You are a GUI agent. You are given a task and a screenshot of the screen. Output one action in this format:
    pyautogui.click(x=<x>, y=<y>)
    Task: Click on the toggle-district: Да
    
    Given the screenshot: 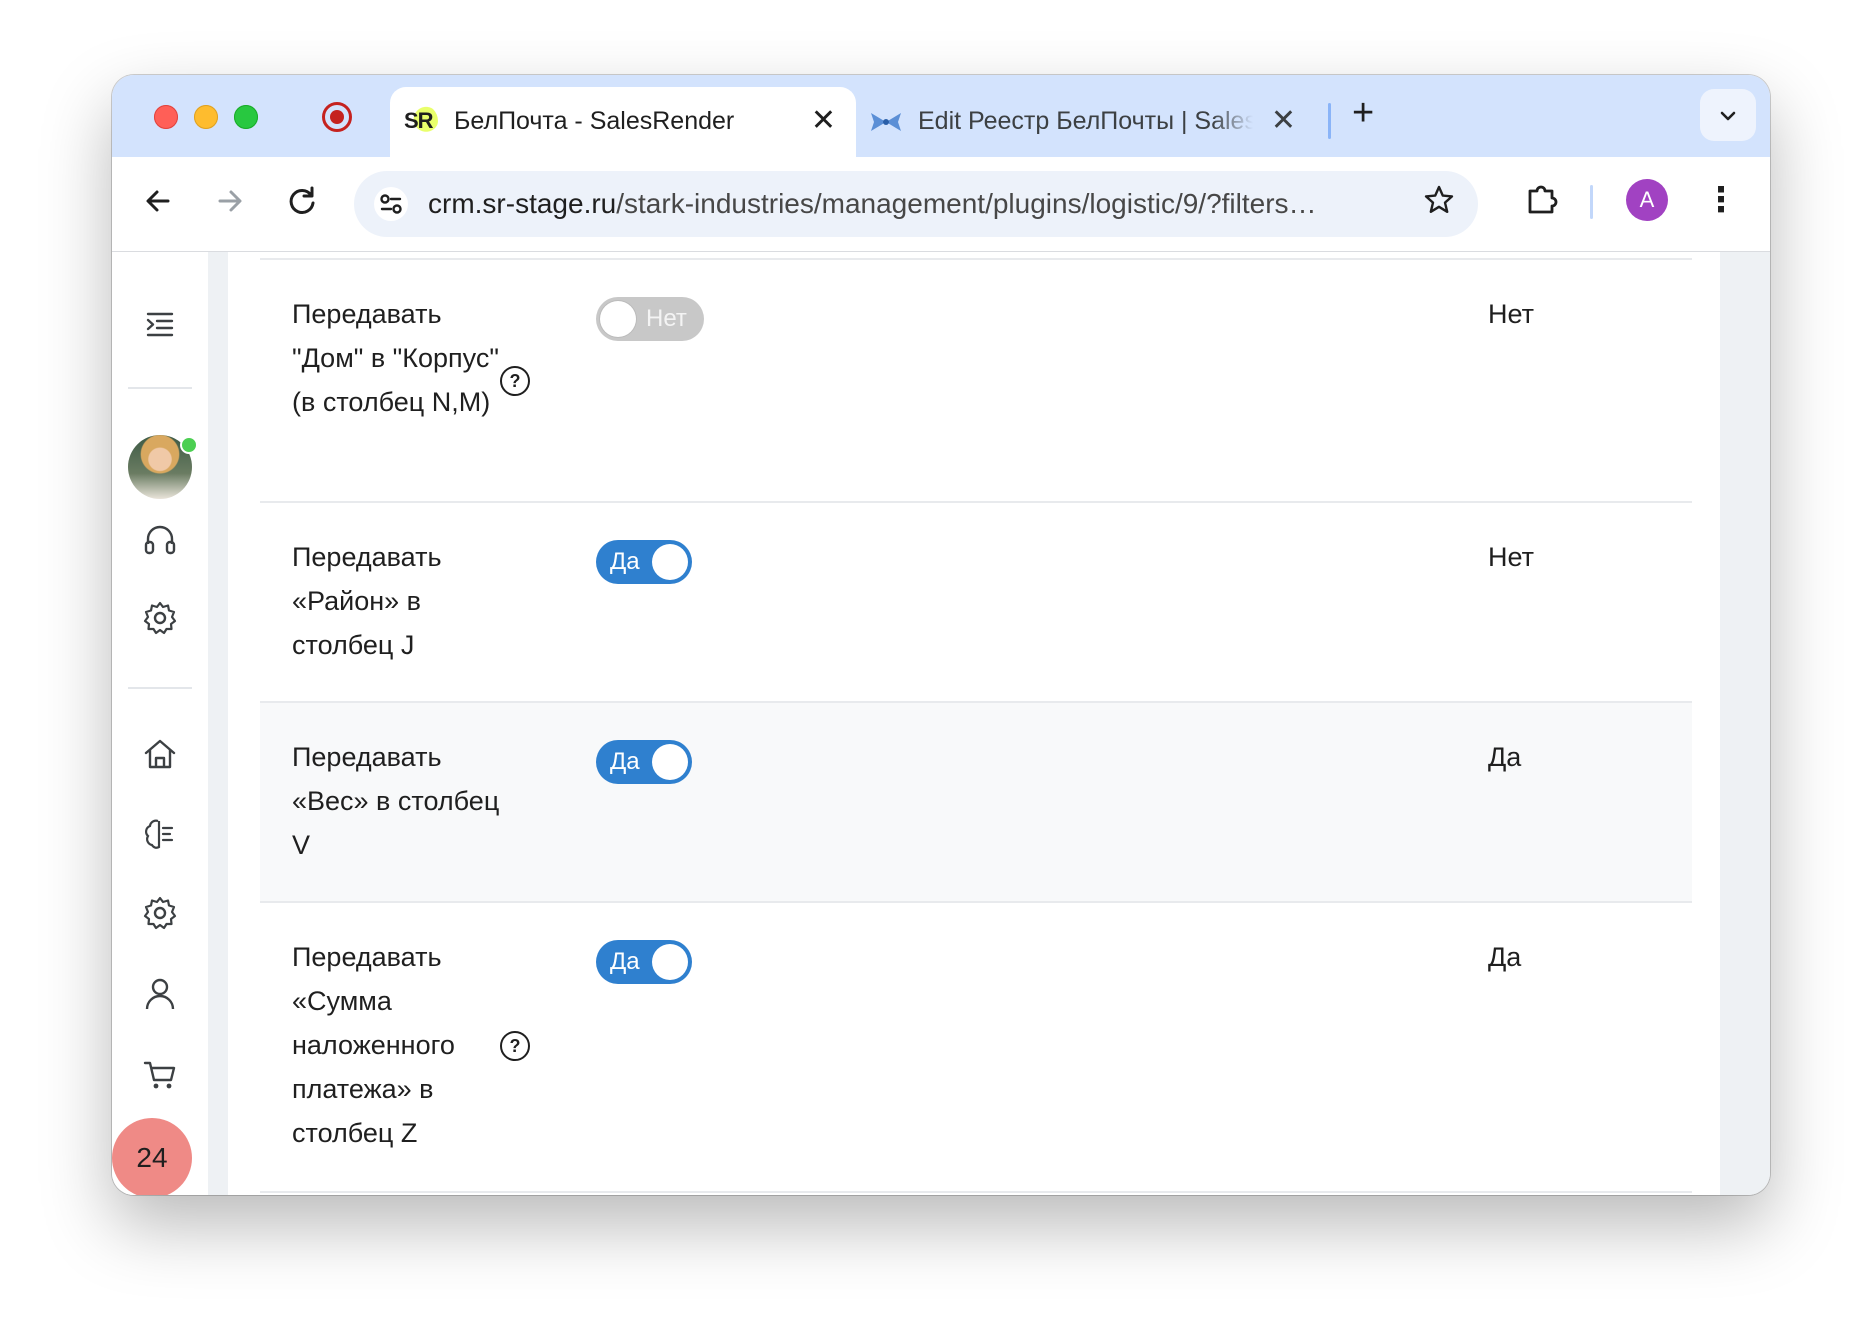 What is the action you would take?
    pyautogui.click(x=644, y=562)
    